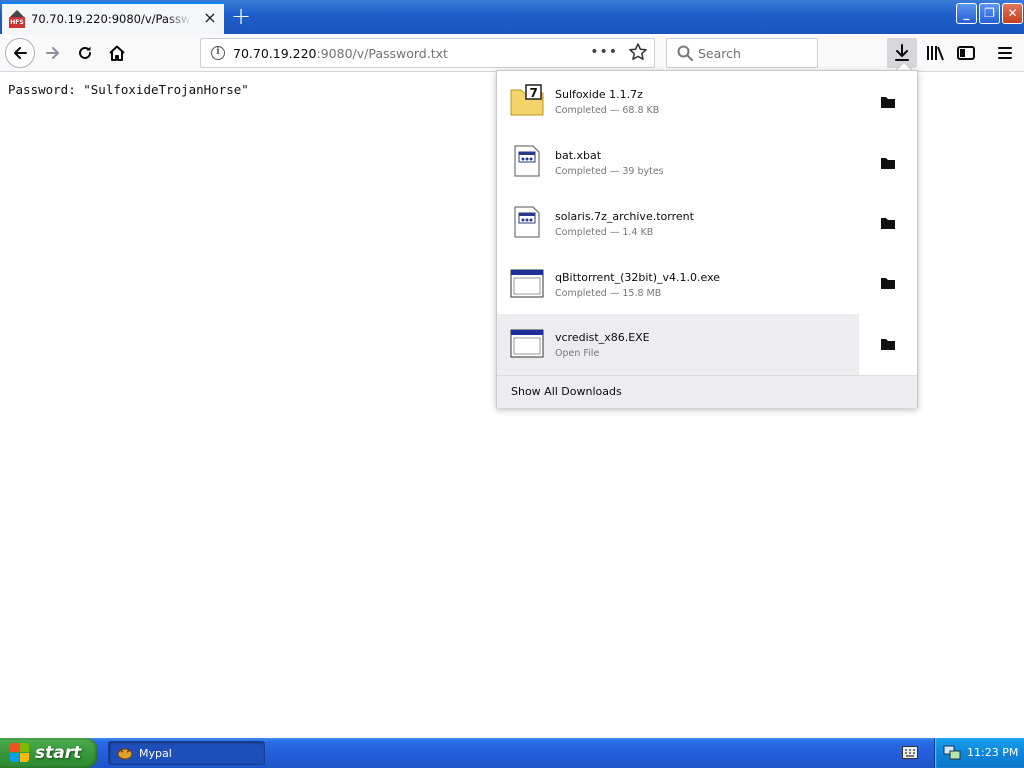 The width and height of the screenshot is (1024, 768). I want to click on site-info-icon: i, so click(218, 53).